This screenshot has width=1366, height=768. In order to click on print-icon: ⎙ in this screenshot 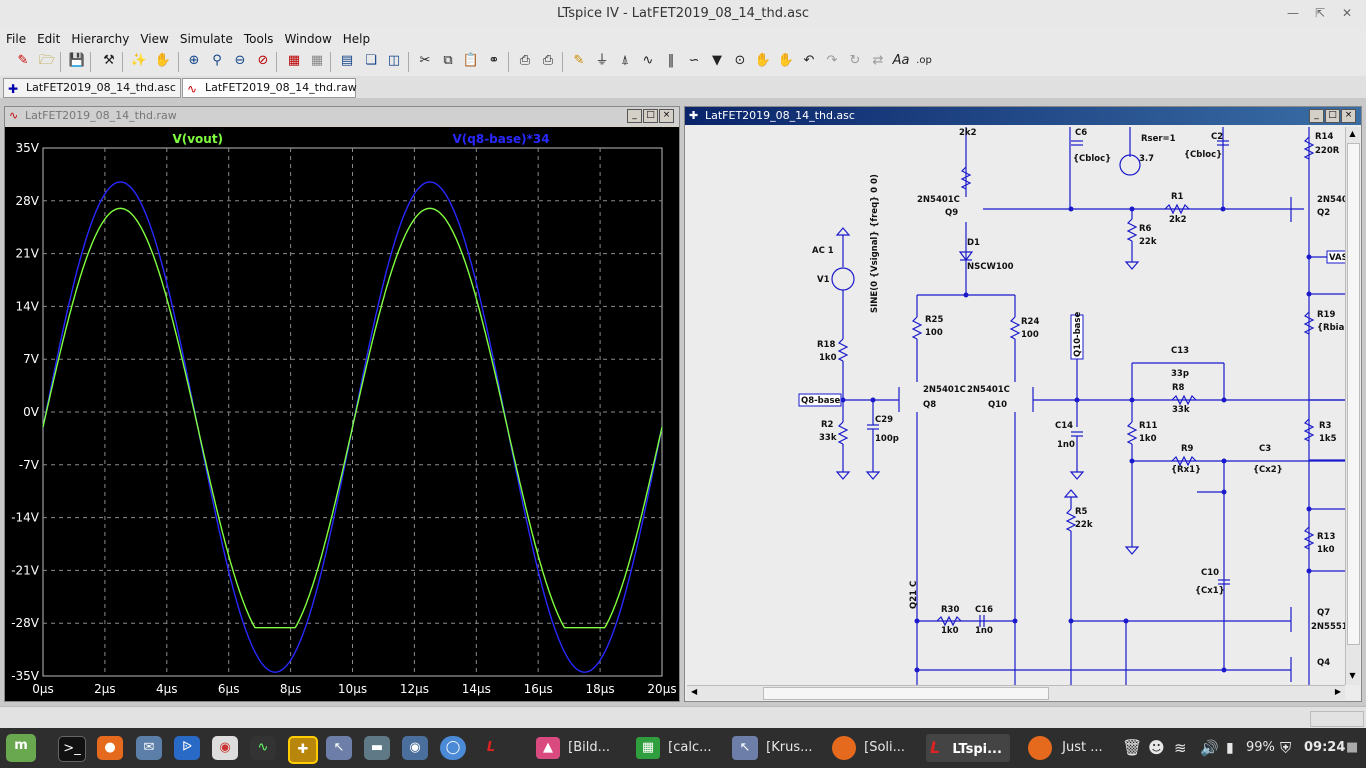, I will do `click(548, 61)`.